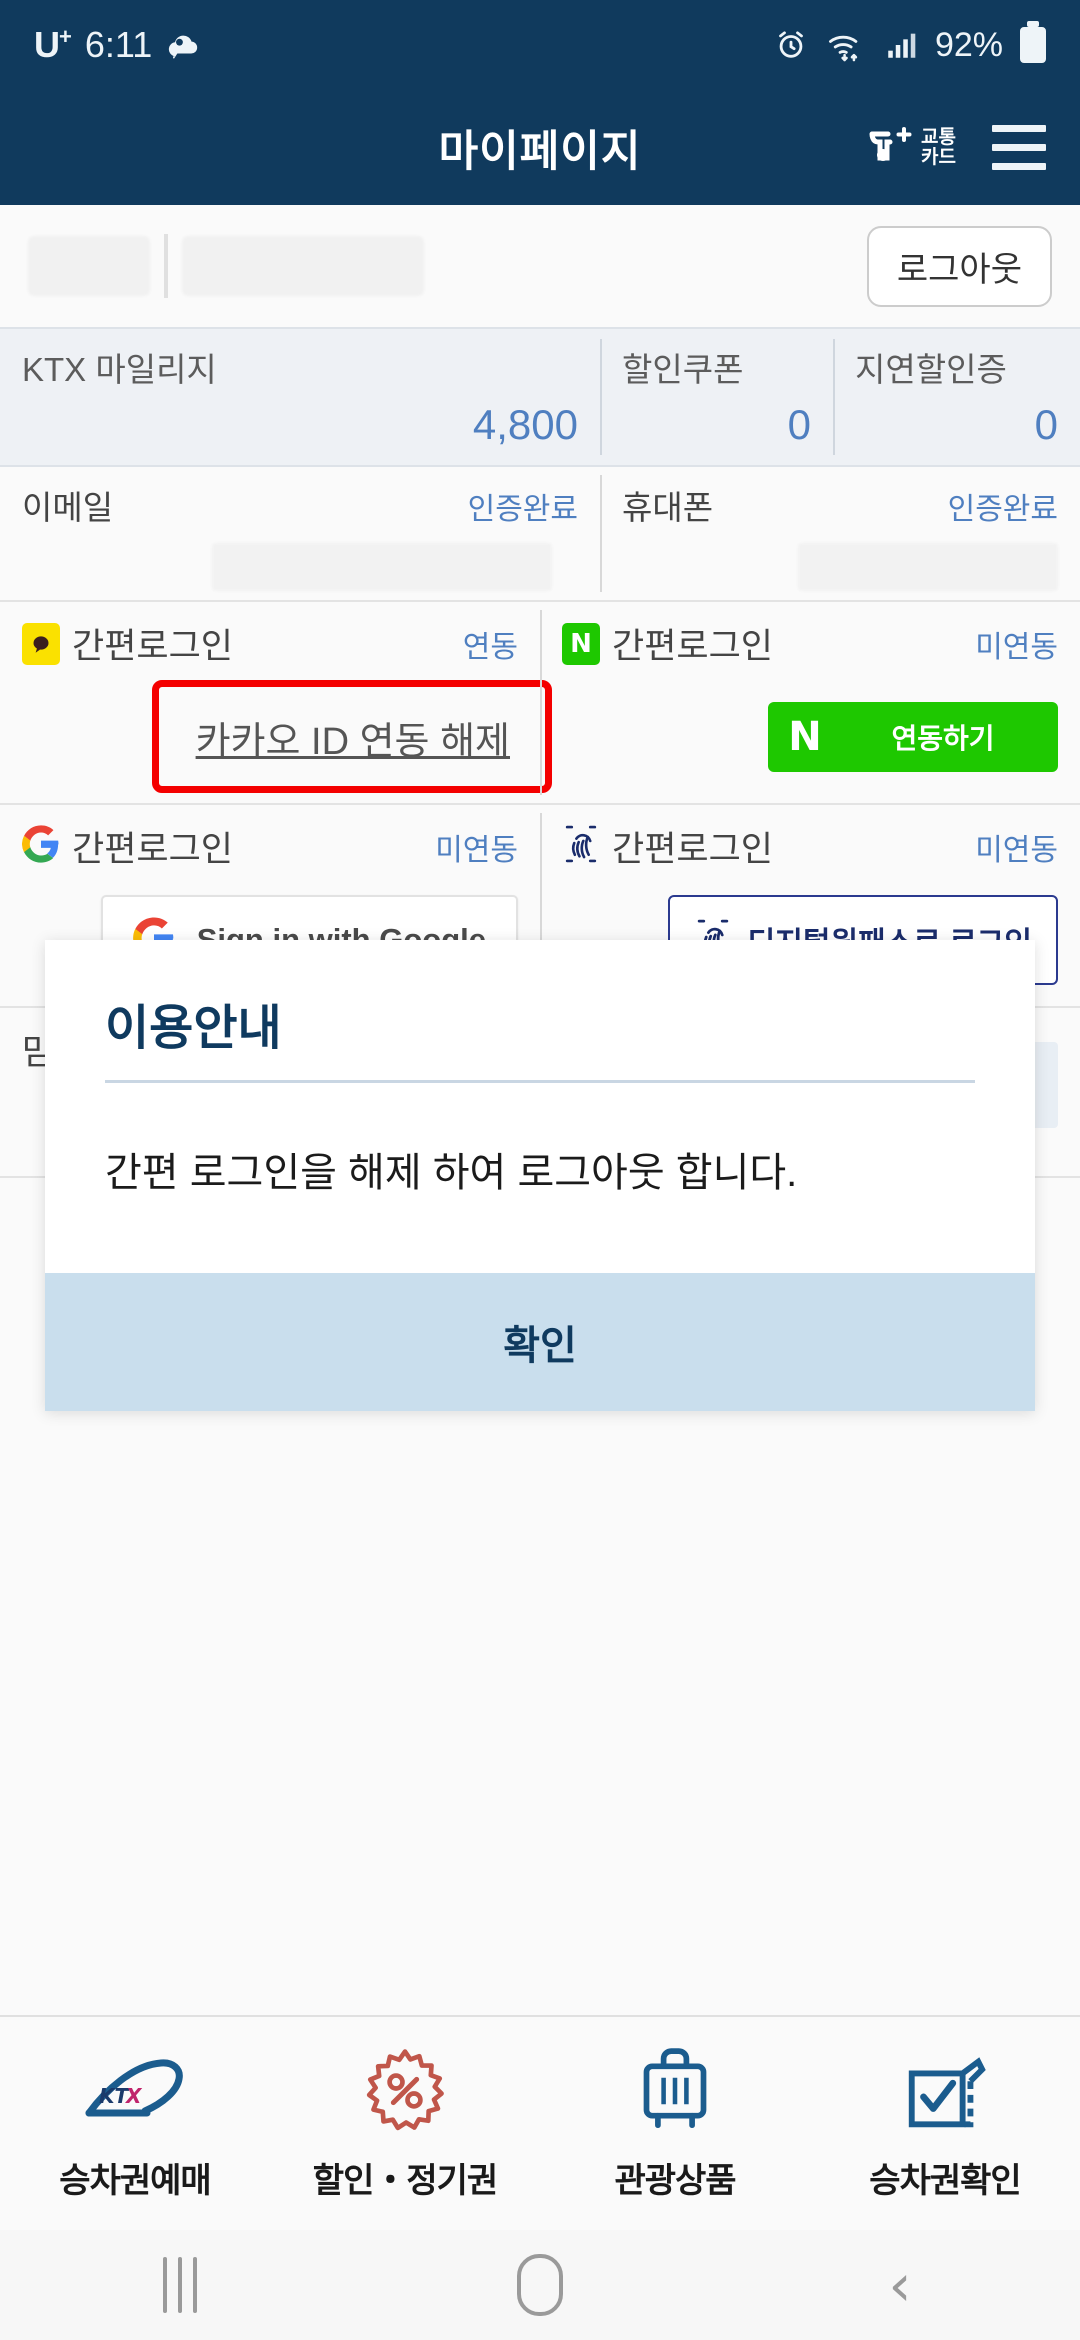  Describe the element at coordinates (1016, 647) in the screenshot. I see `sns-naver-state: 미연동` at that location.